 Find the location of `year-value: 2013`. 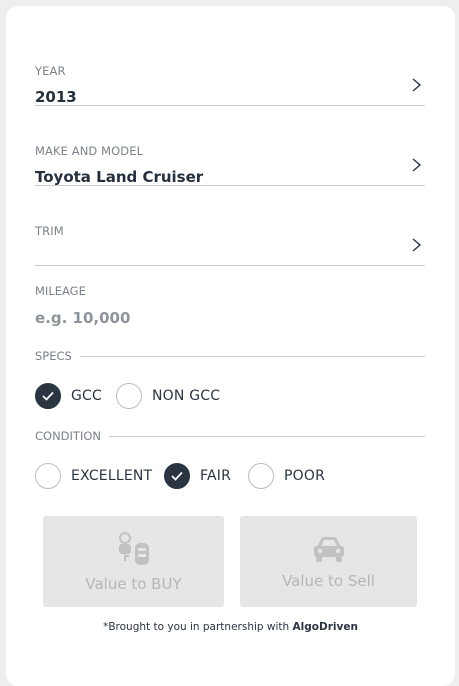

year-value: 2013 is located at coordinates (56, 97).